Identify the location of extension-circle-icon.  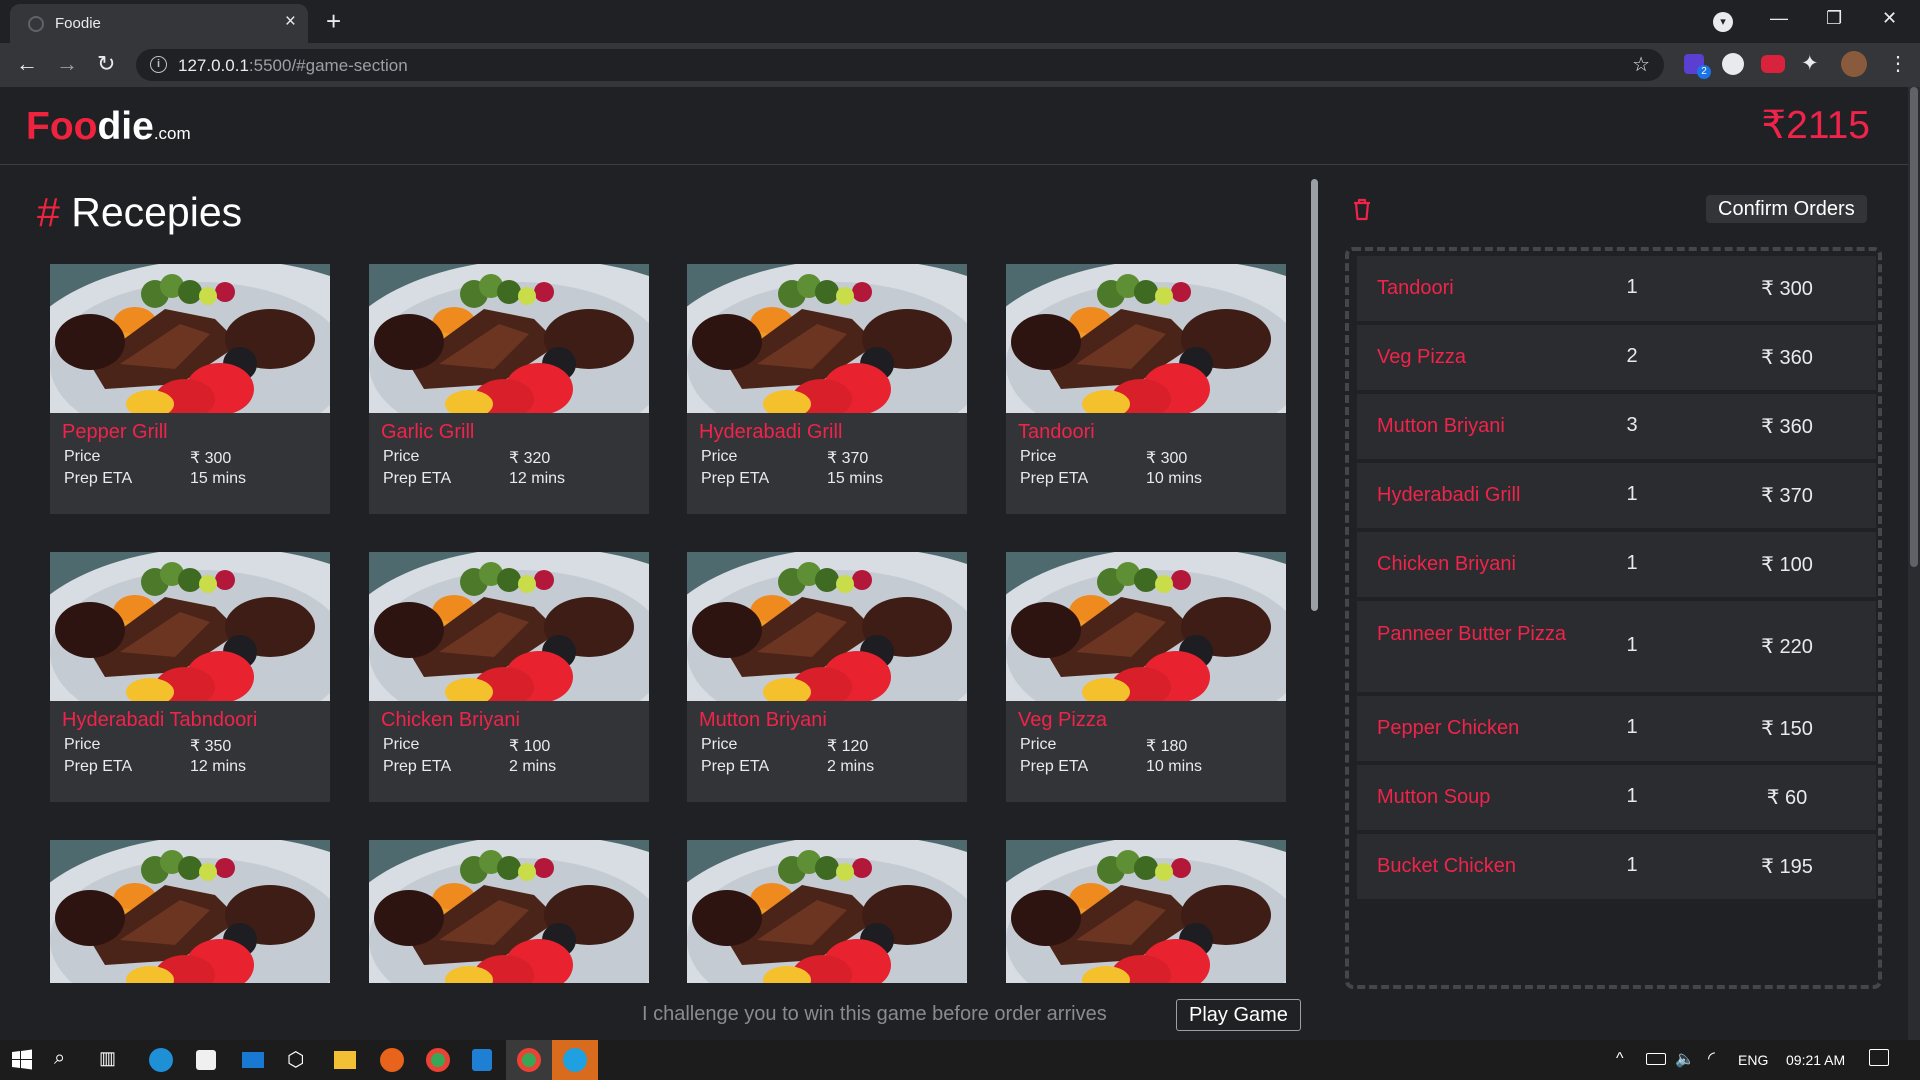
(1733, 64).